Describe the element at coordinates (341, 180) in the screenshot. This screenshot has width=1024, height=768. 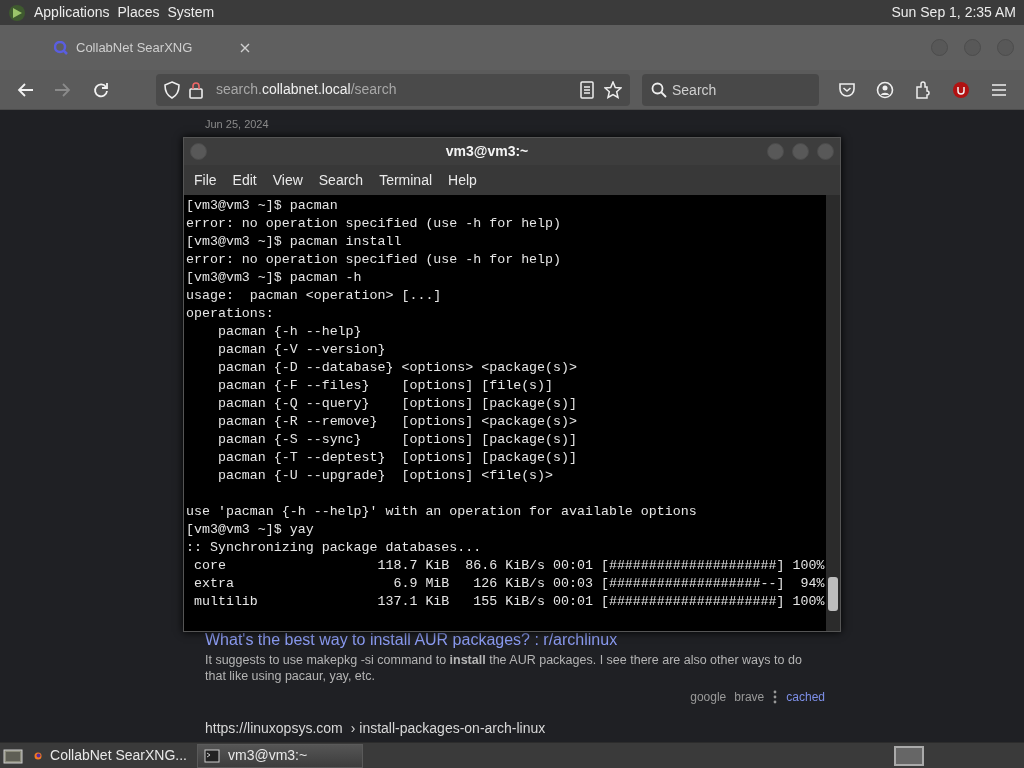
I see `menu-item: Search` at that location.